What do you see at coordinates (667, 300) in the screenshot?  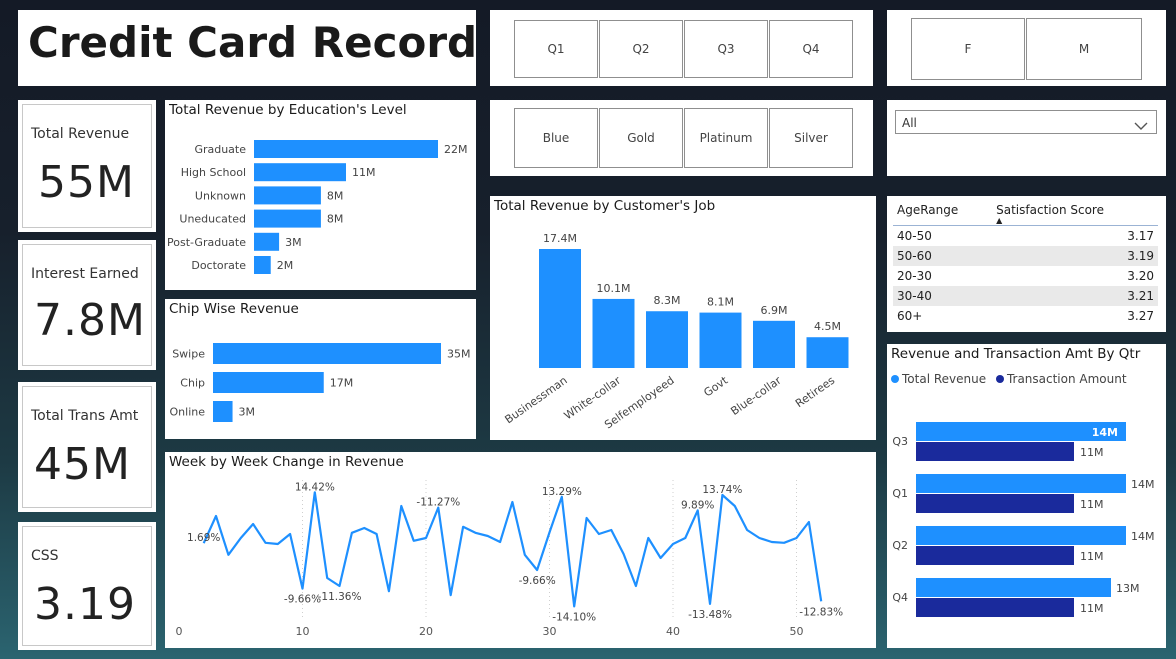 I see `data-label: 8.3M` at bounding box center [667, 300].